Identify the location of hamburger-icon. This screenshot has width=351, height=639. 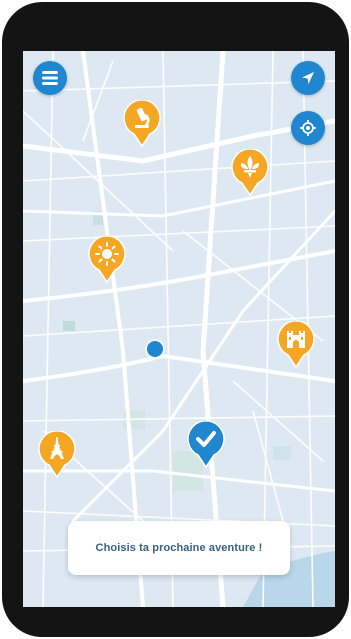
(50, 78).